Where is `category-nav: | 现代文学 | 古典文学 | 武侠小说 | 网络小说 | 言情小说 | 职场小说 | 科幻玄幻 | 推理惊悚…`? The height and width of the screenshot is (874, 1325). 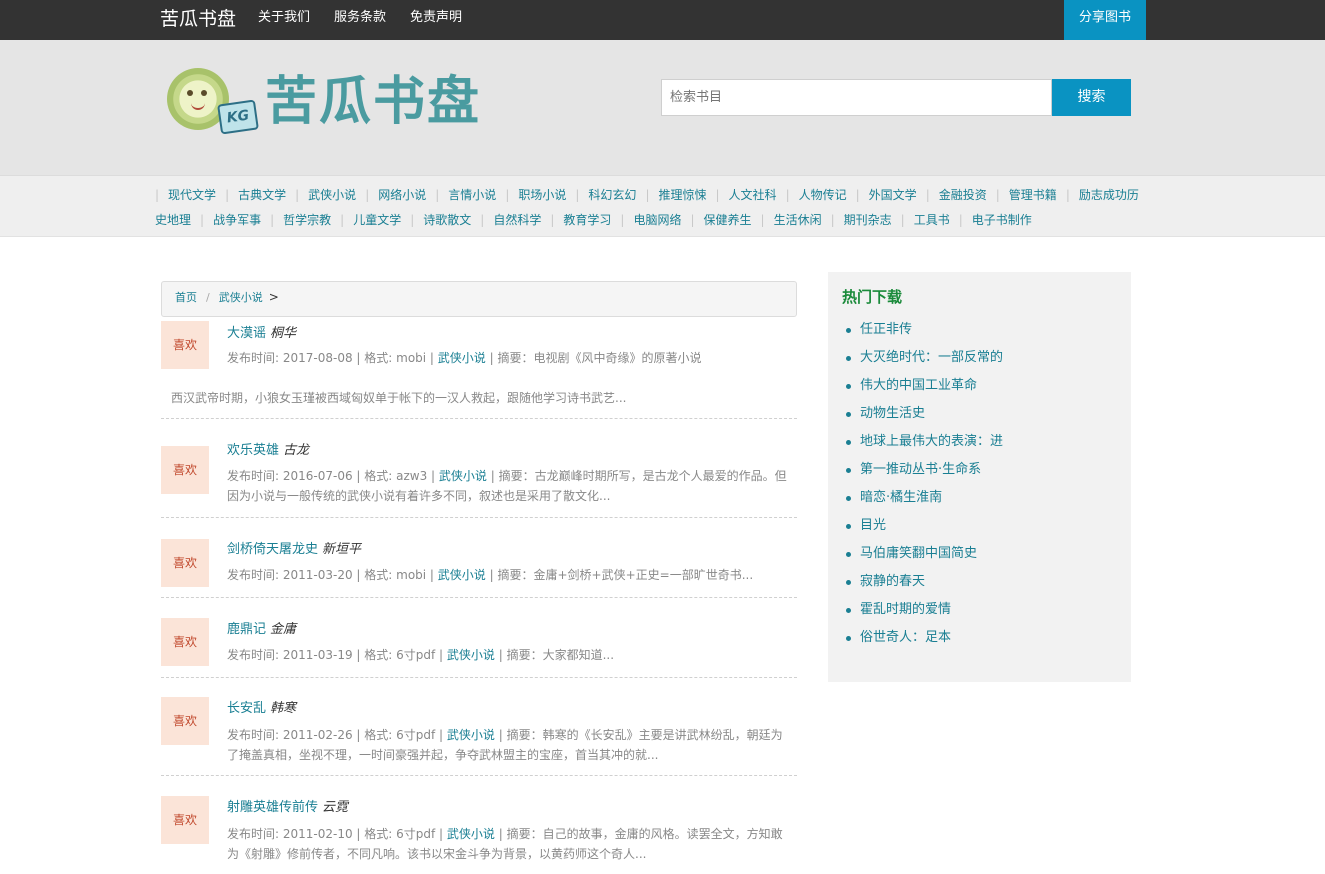 category-nav: | 现代文学 | 古典文学 | 武侠小说 | 网络小说 | 言情小说 | 职场小说 | 科幻玄幻 | 推理惊悚… is located at coordinates (662, 206).